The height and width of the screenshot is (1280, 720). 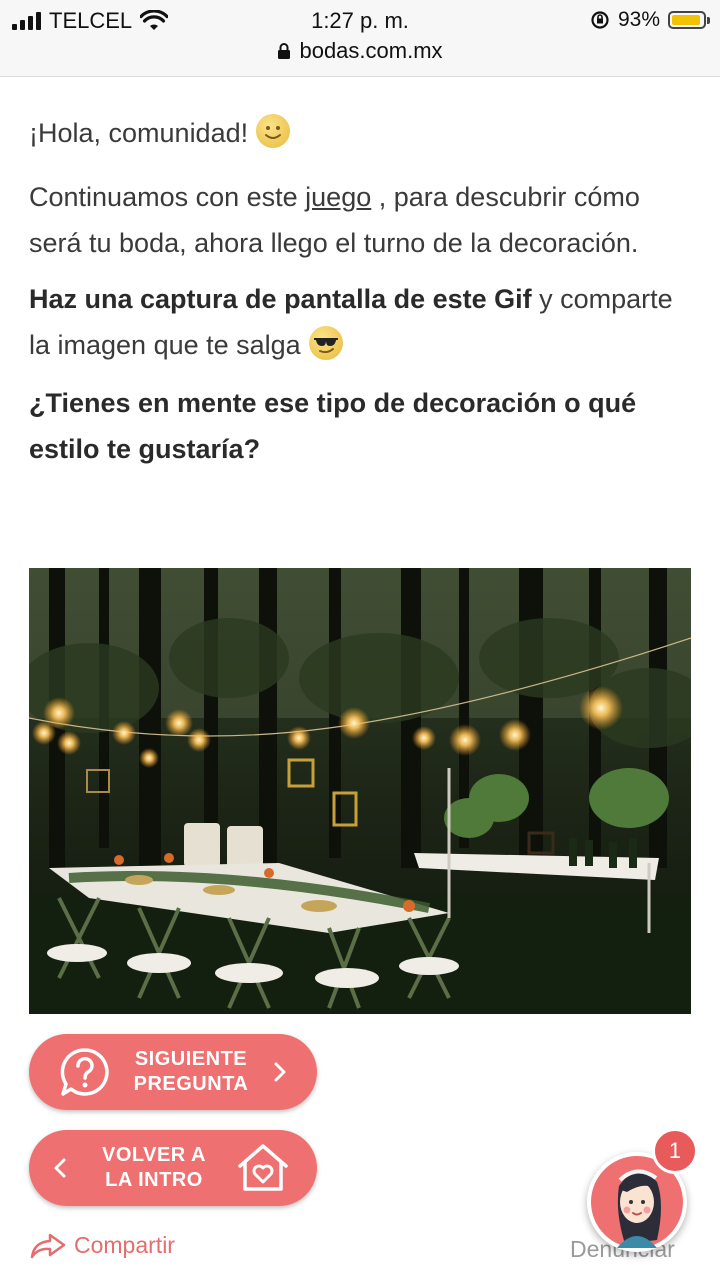 I want to click on notification-badge: 1, so click(x=675, y=1151).